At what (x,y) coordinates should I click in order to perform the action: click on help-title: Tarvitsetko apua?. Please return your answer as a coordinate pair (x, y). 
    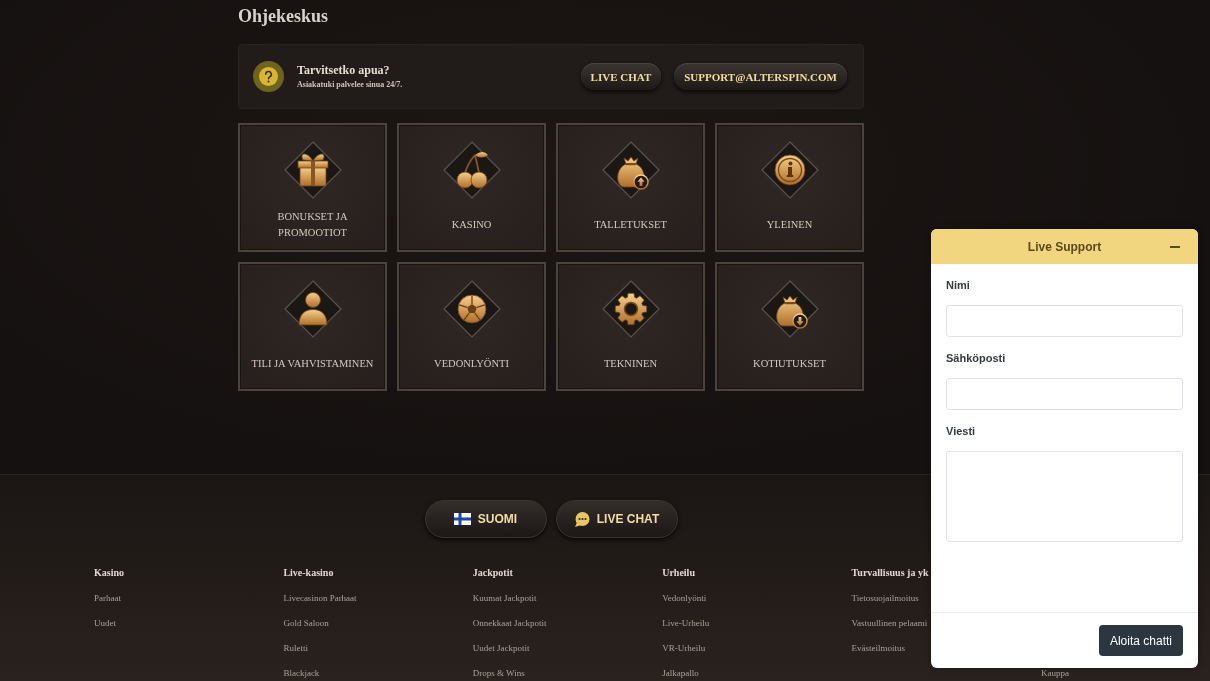
    Looking at the image, I should click on (343, 70).